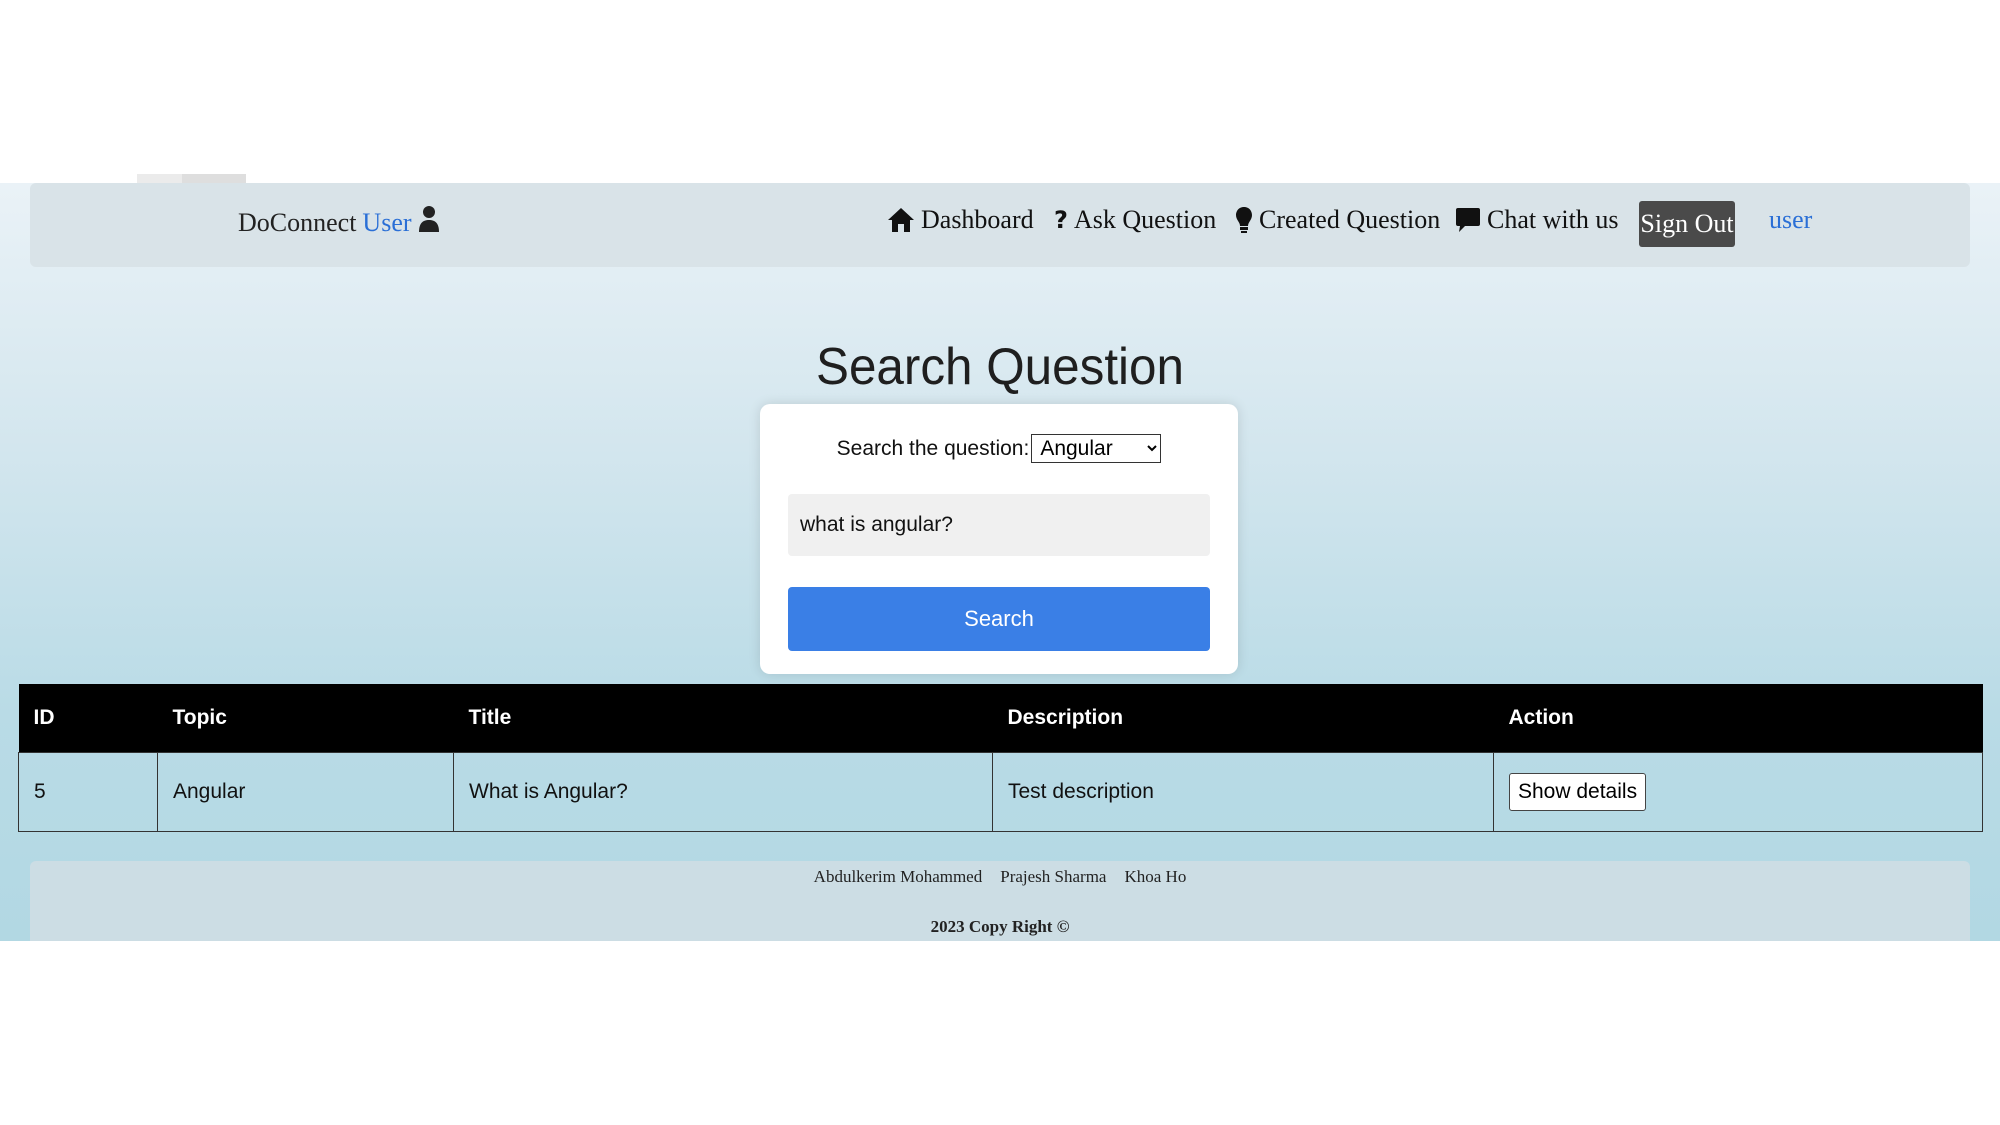 This screenshot has width=2000, height=1125. I want to click on browser-tab-stub, so click(159, 178).